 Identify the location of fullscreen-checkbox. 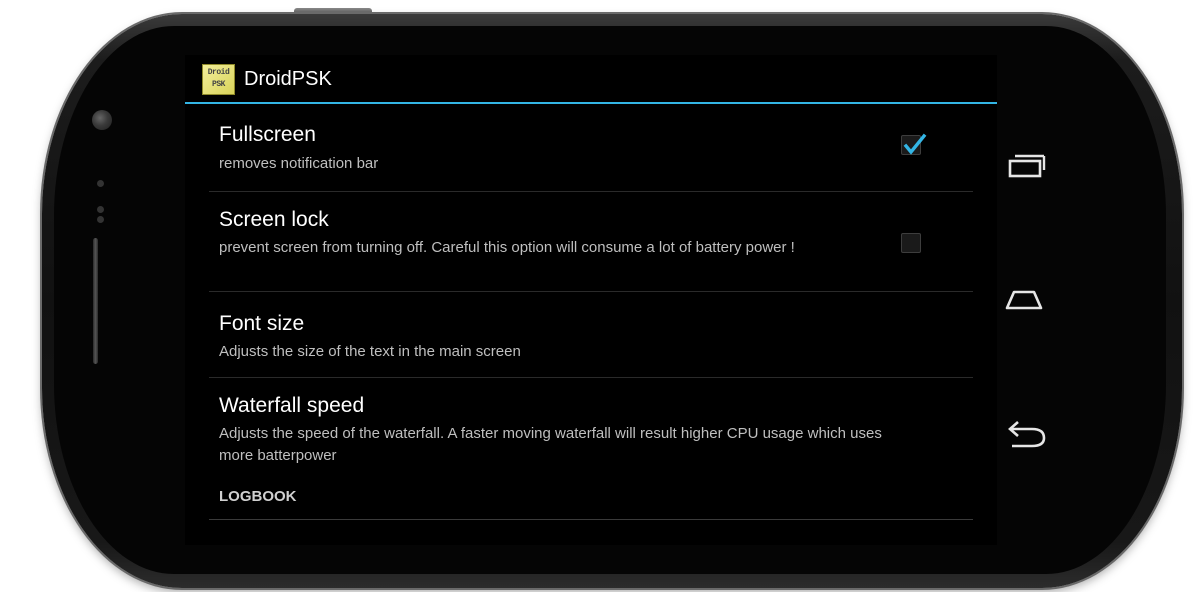
(914, 144).